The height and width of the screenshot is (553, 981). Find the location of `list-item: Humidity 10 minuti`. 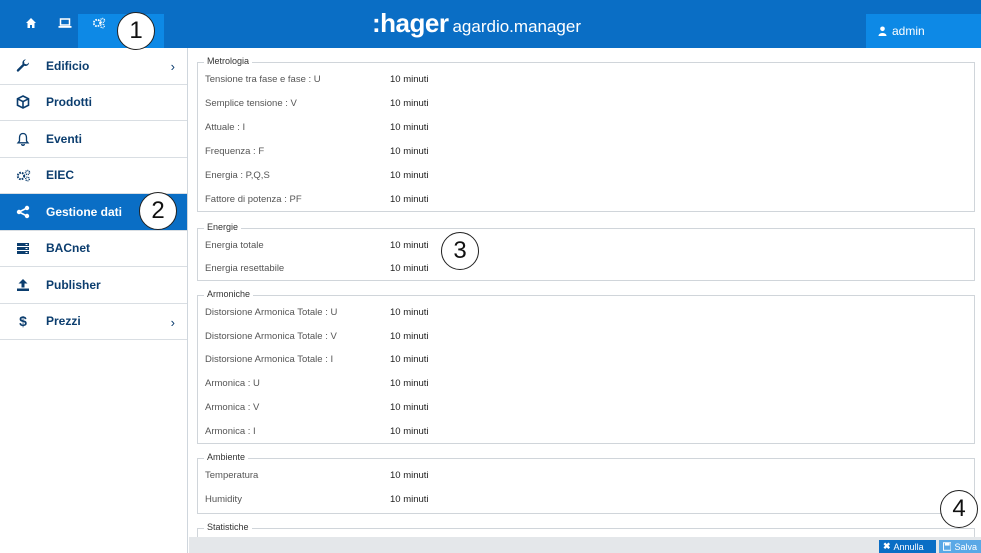

list-item: Humidity 10 minuti is located at coordinates (317, 499).